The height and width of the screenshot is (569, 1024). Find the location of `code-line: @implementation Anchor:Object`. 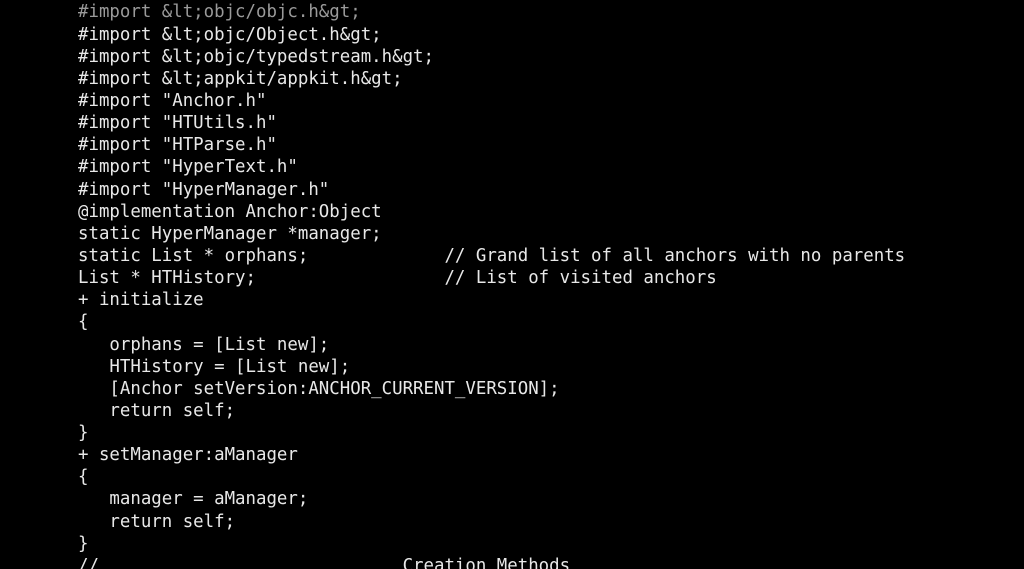

code-line: @implementation Anchor:Object is located at coordinates (230, 211).